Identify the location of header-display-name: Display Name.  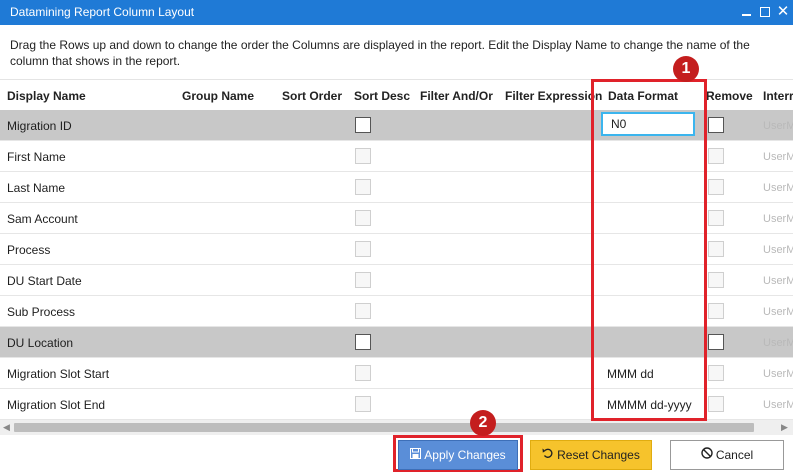
(46, 96).